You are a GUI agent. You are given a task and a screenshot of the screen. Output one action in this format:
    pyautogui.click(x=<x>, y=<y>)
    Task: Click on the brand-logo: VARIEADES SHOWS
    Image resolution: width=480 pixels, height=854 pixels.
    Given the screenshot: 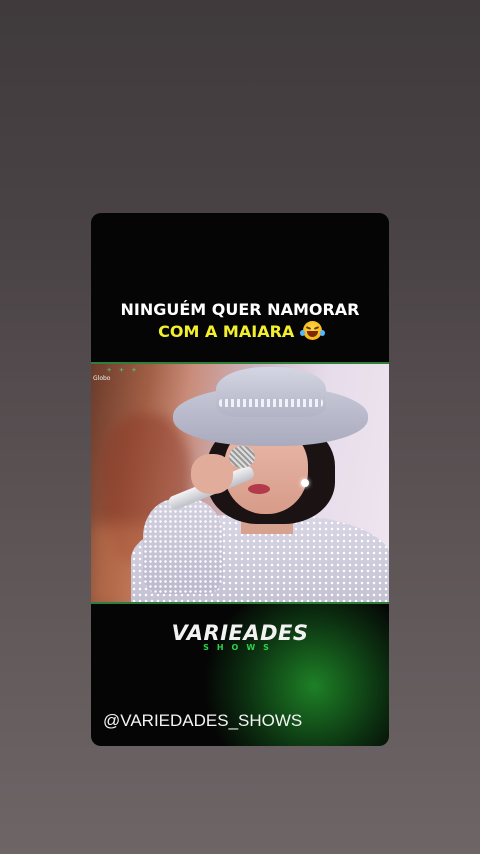 What is the action you would take?
    pyautogui.click(x=240, y=636)
    